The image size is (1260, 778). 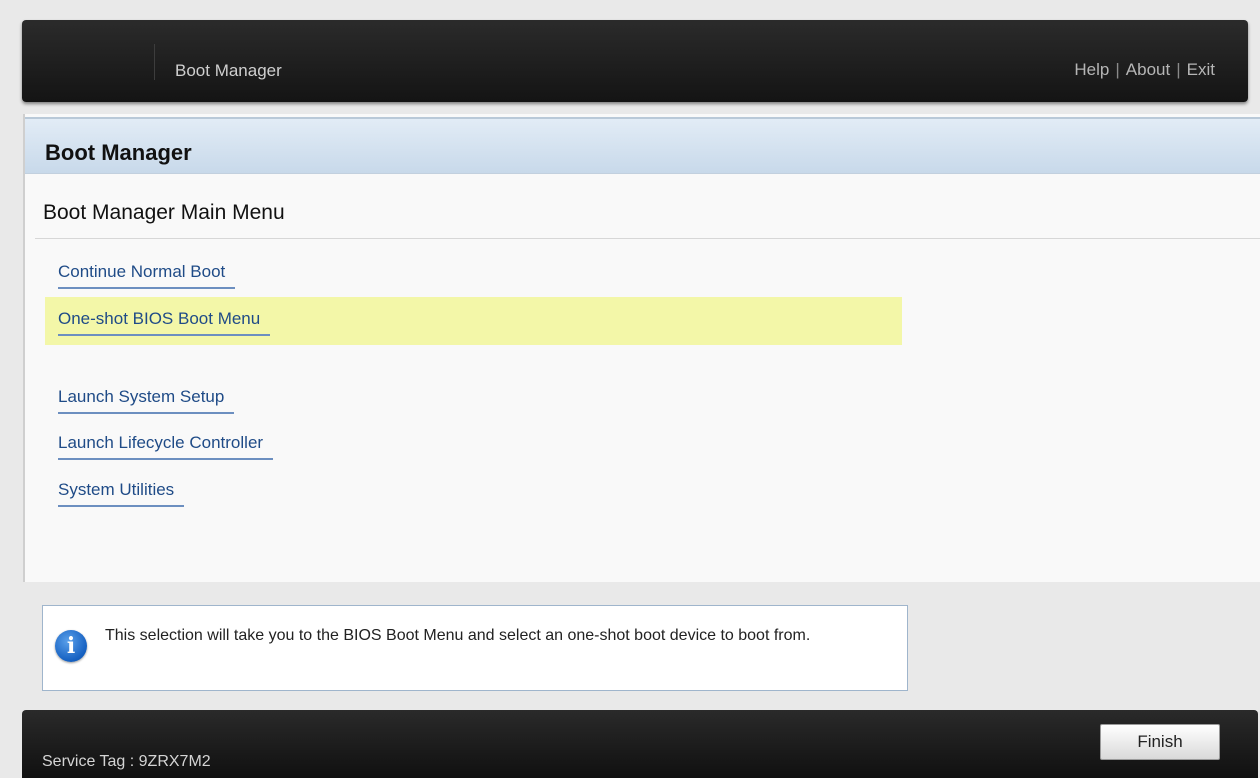 I want to click on top-navigation-bar: Boot Manager Help | About | Exit, so click(x=635, y=61).